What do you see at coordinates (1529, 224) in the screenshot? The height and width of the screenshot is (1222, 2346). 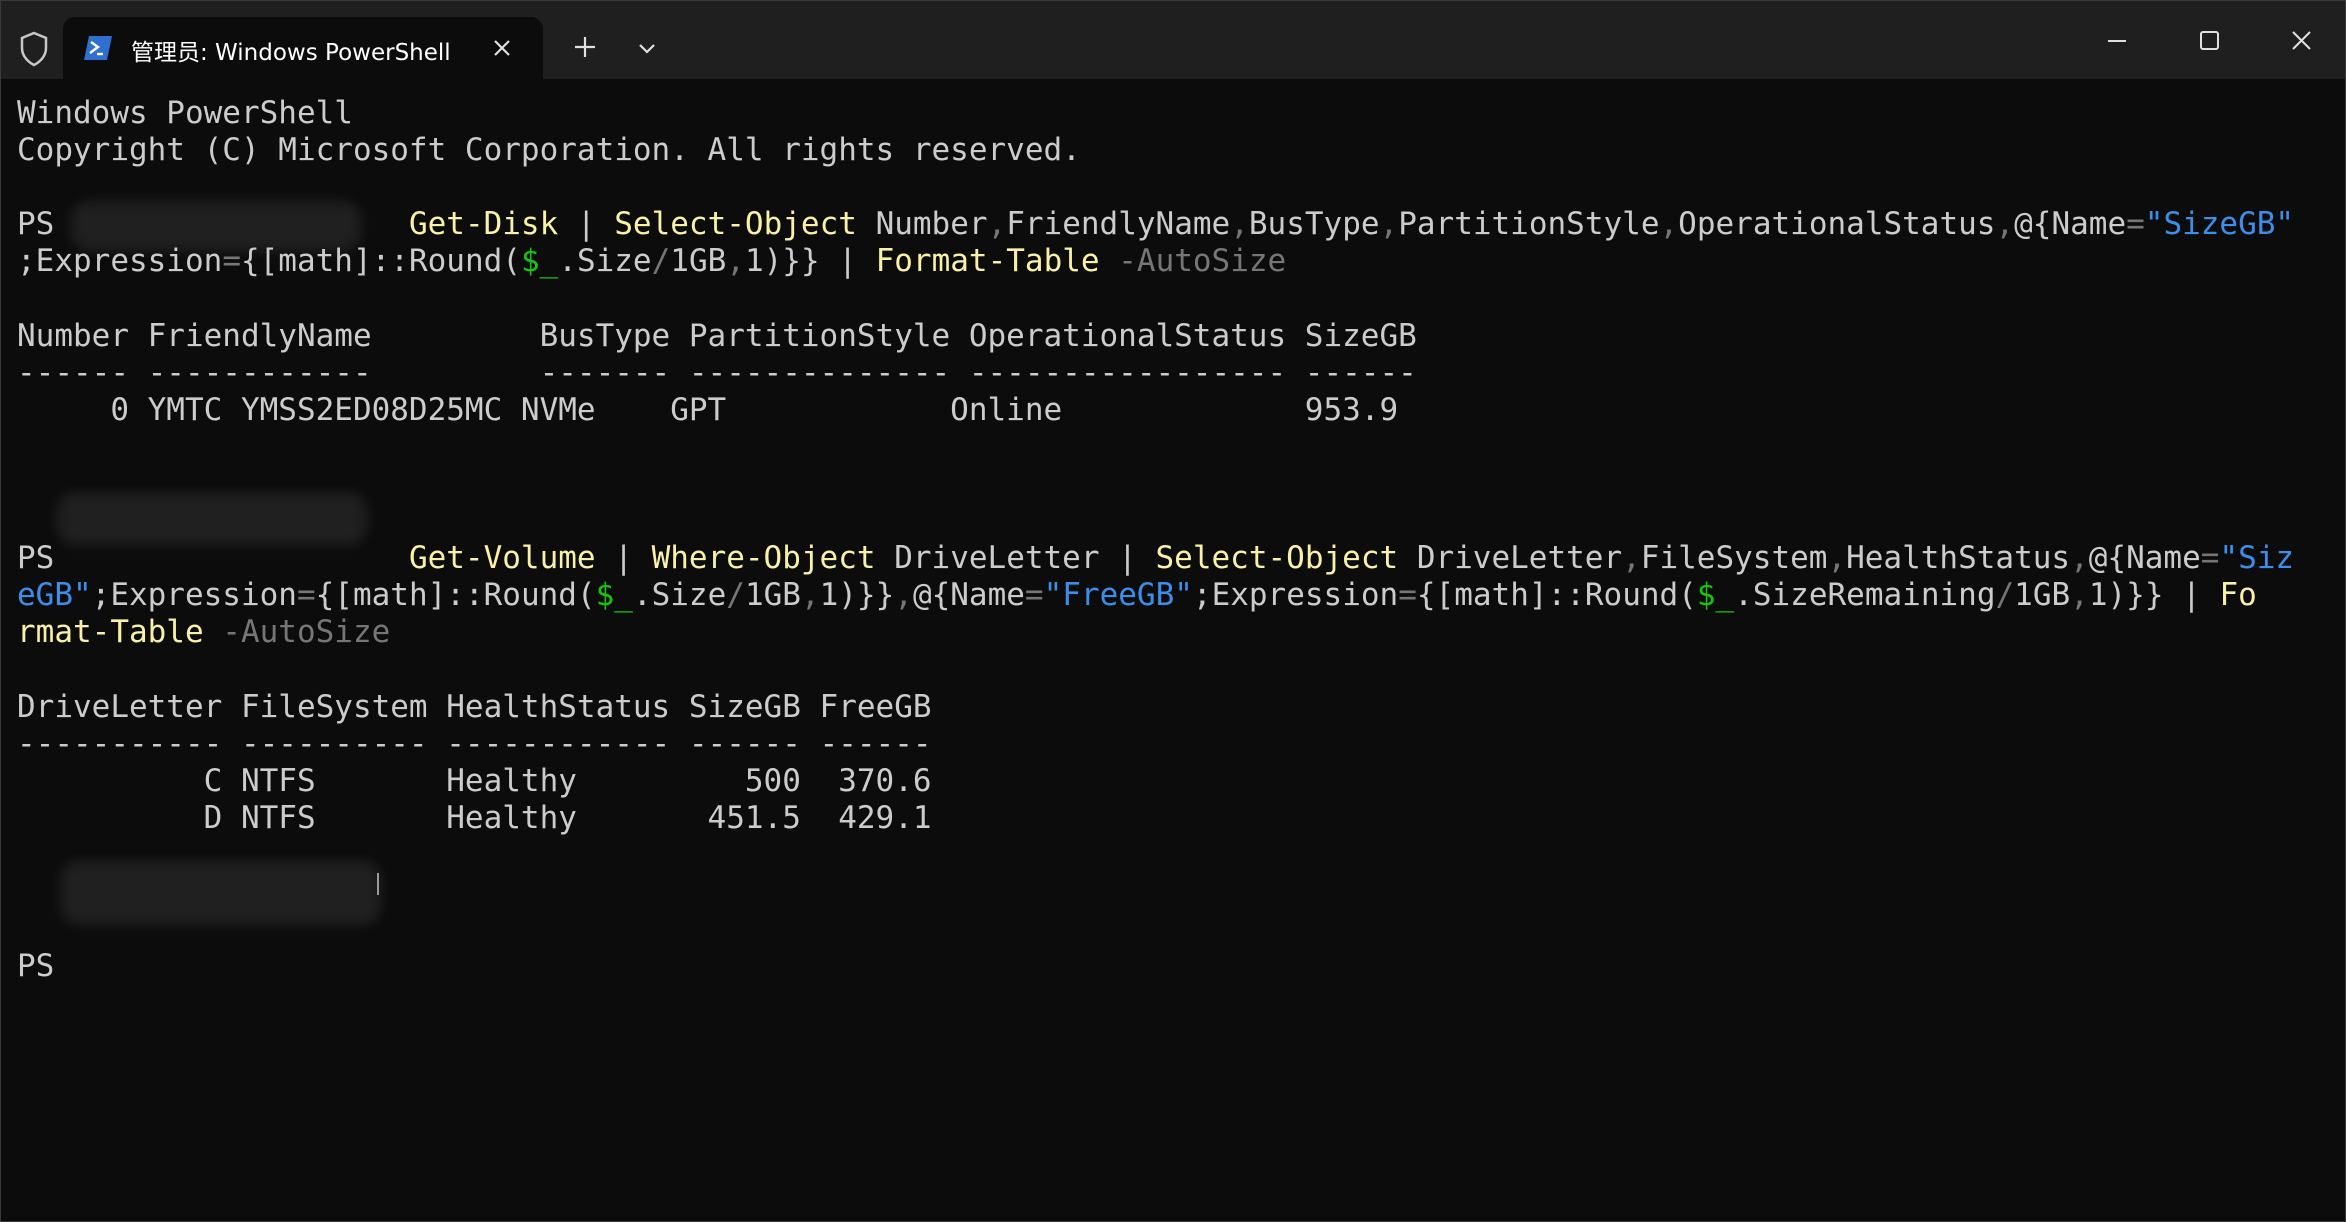 I see `token: PartitionStyle` at bounding box center [1529, 224].